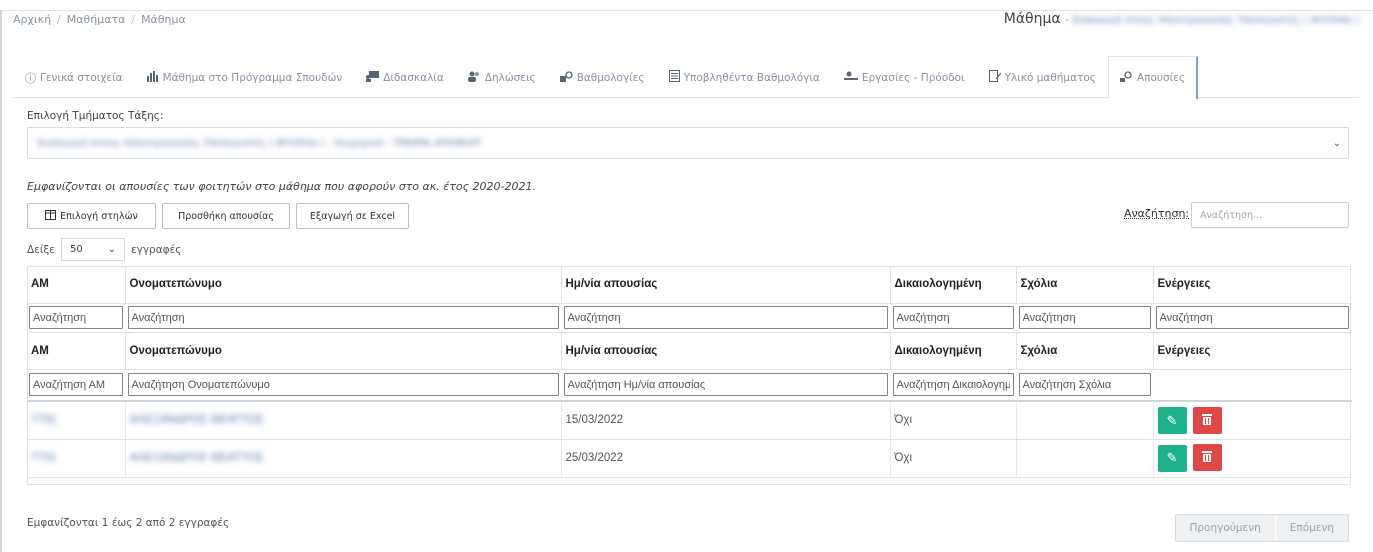 This screenshot has height=552, width=1373. I want to click on table-row: 7731 ΑΛΕΞΑΝΔΡΟΣ ΘΕΑΤΤΟΣ 25/03/2022 Όχι ✎, so click(689, 458).